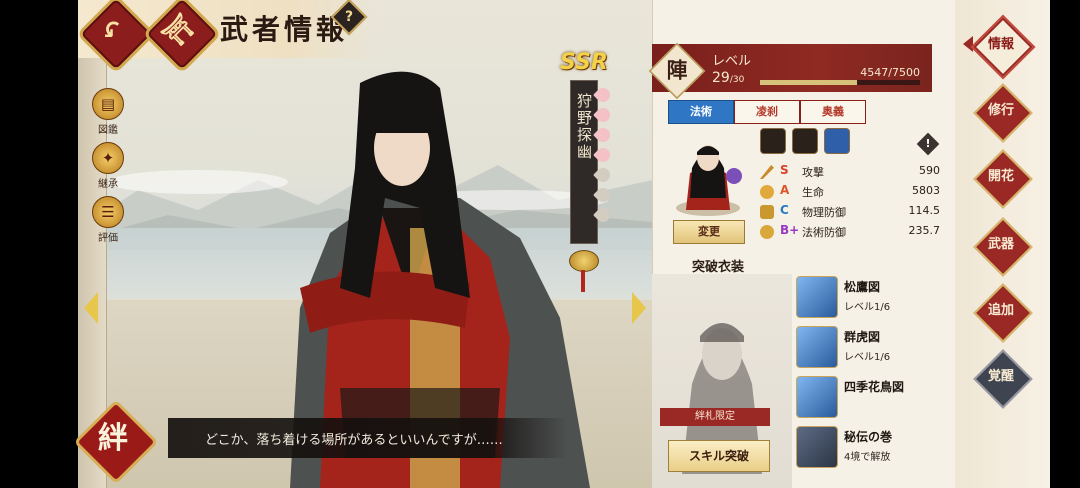  What do you see at coordinates (767, 112) in the screenshot?
I see `tab-ryousetsu: 凌刹` at bounding box center [767, 112].